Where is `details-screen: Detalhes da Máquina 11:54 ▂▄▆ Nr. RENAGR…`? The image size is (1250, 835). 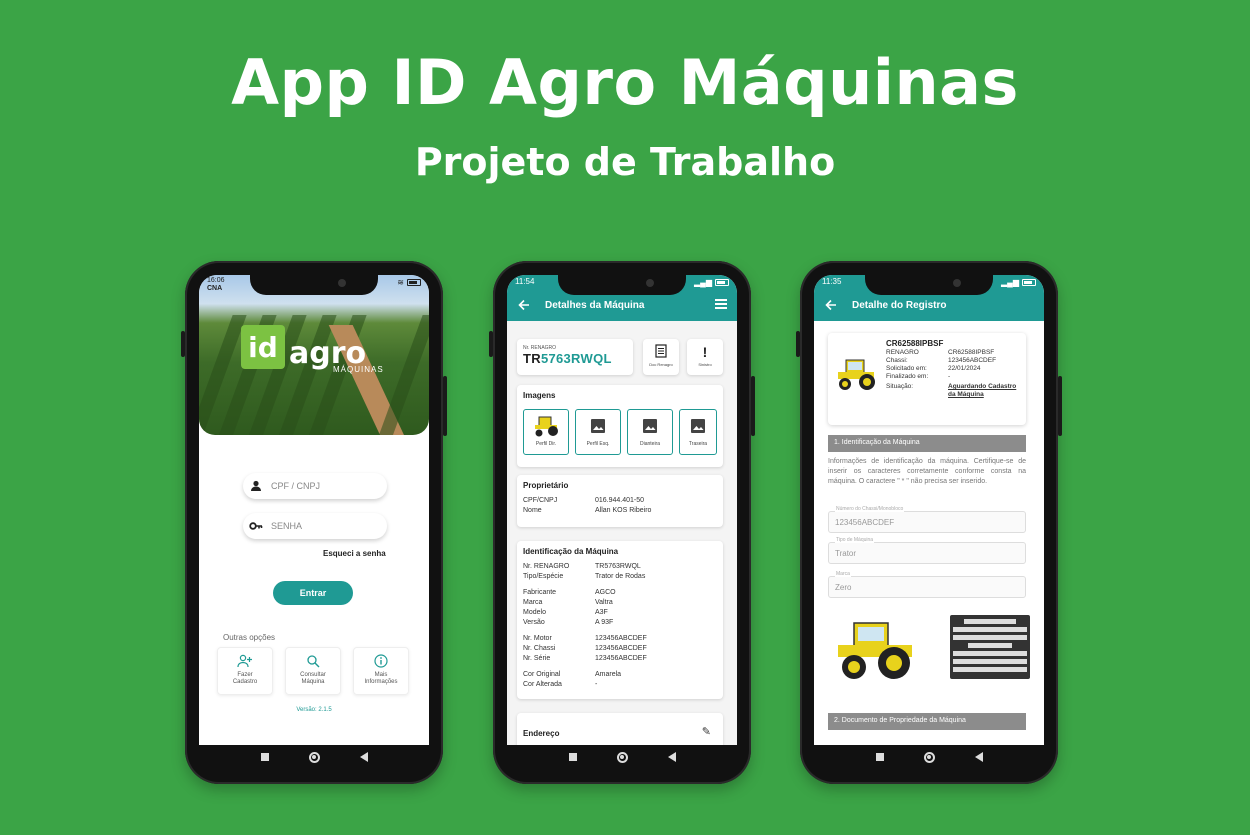
details-screen: Detalhes da Máquina 11:54 ▂▄▆ Nr. RENAGR… is located at coordinates (622, 510).